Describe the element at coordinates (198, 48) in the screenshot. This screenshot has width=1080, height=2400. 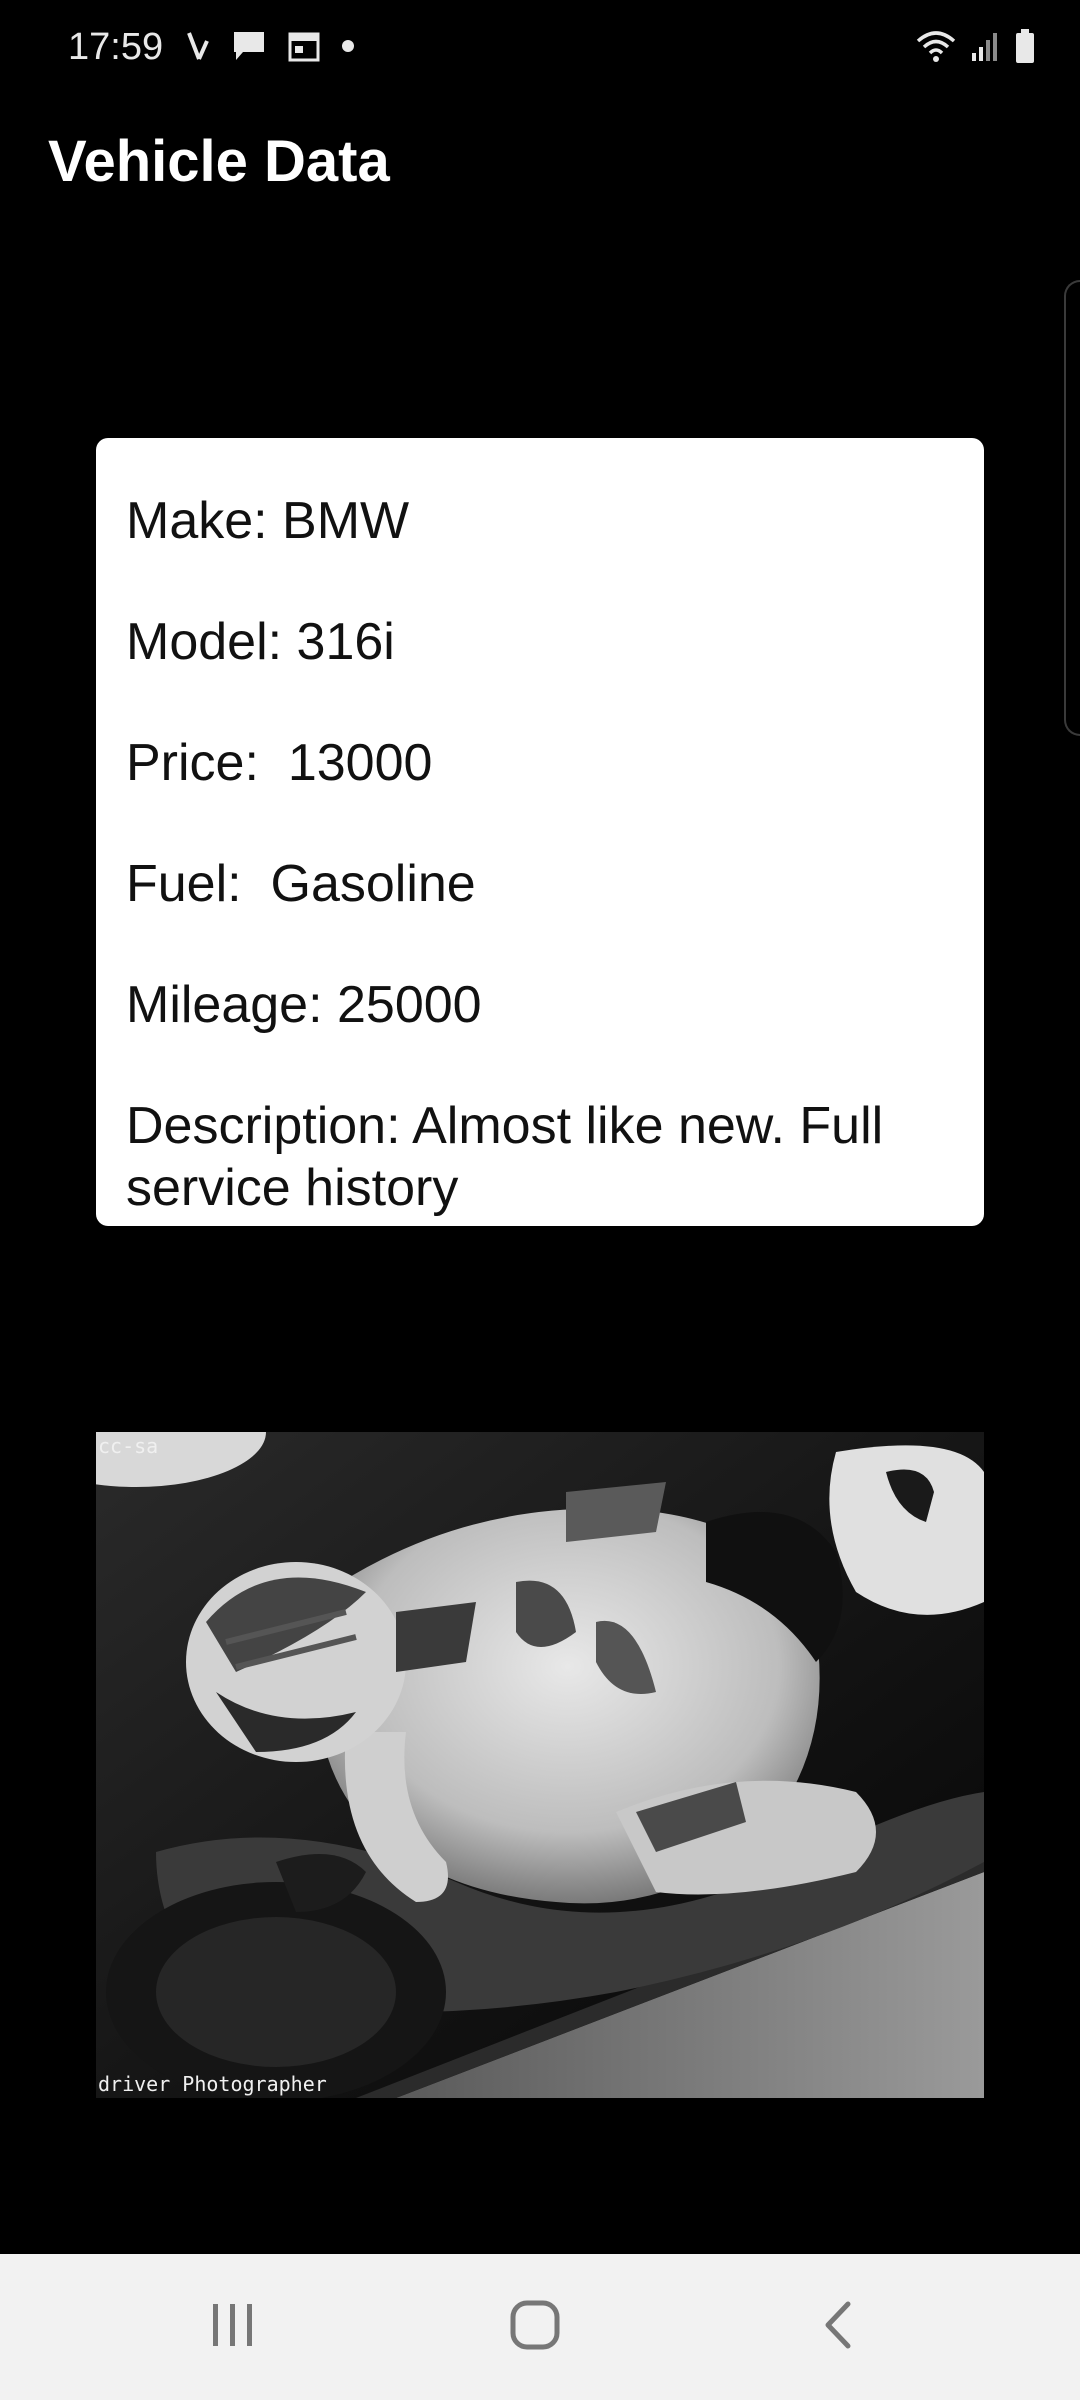
I see `missed-call-icon` at that location.